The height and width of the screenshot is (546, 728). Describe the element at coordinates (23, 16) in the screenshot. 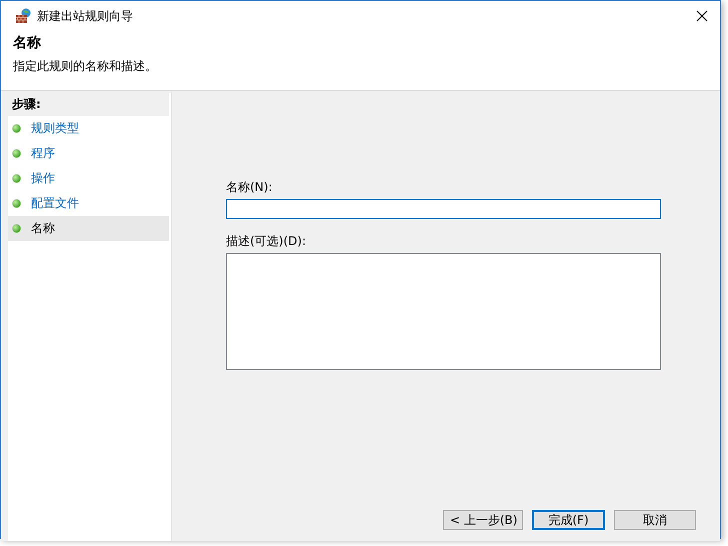

I see `firewall-icon` at that location.